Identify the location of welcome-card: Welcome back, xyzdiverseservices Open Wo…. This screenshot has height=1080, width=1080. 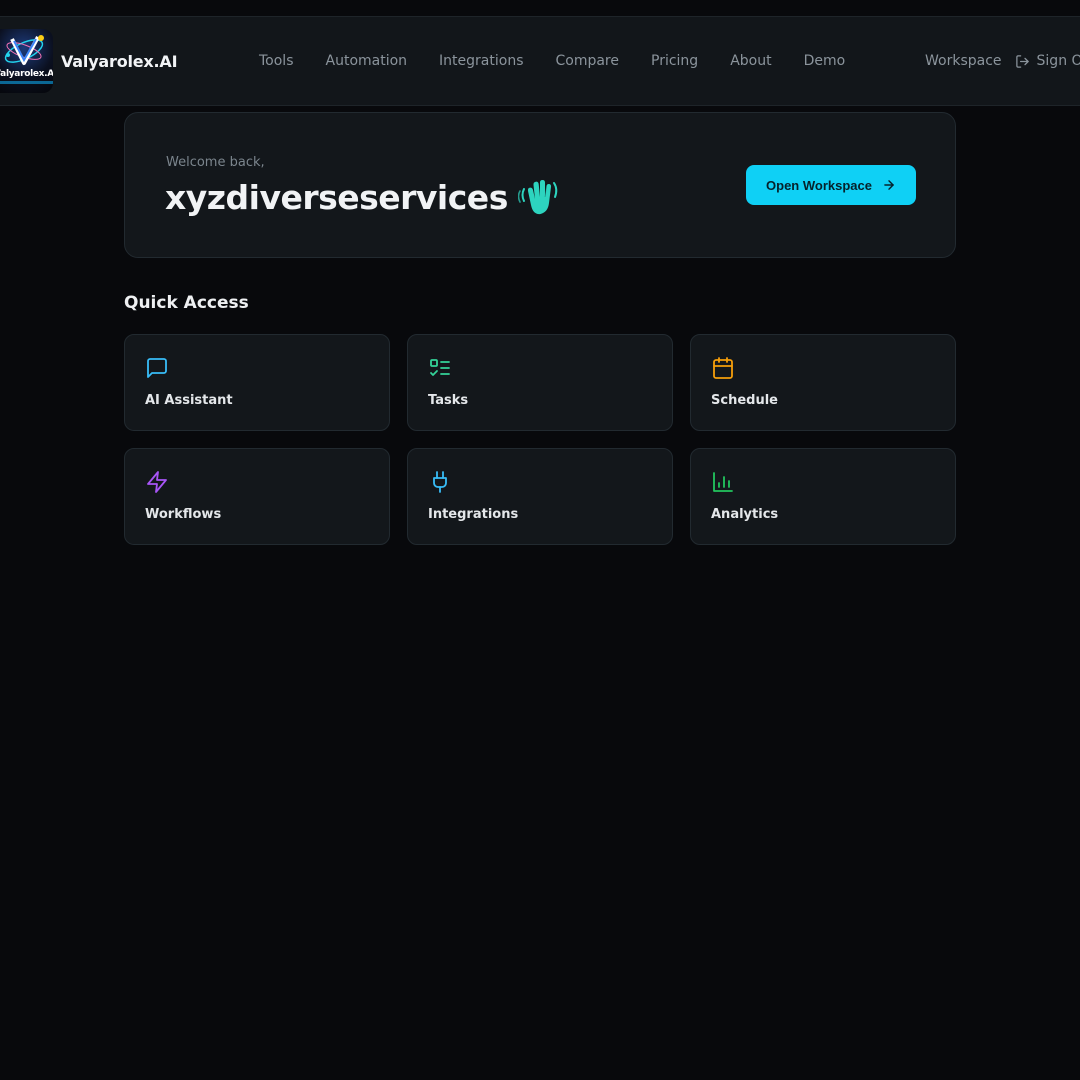
(540, 185).